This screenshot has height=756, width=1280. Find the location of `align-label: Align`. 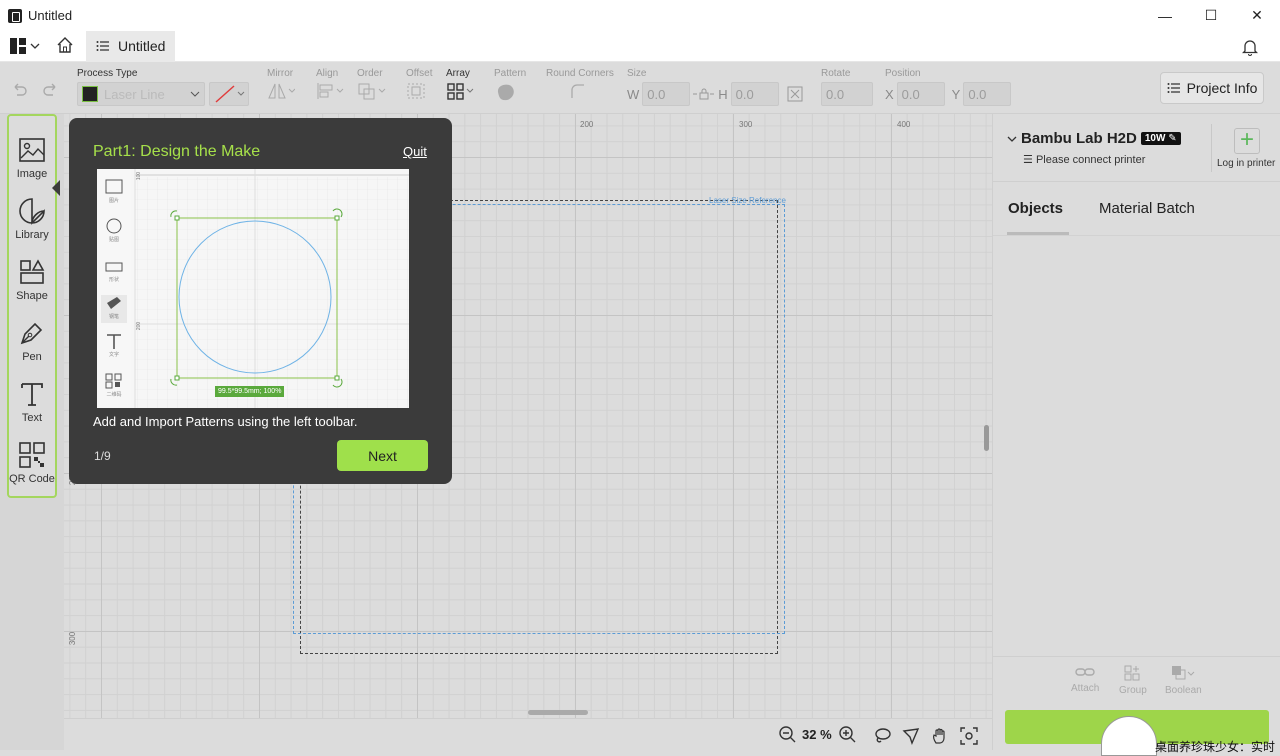

align-label: Align is located at coordinates (327, 73).